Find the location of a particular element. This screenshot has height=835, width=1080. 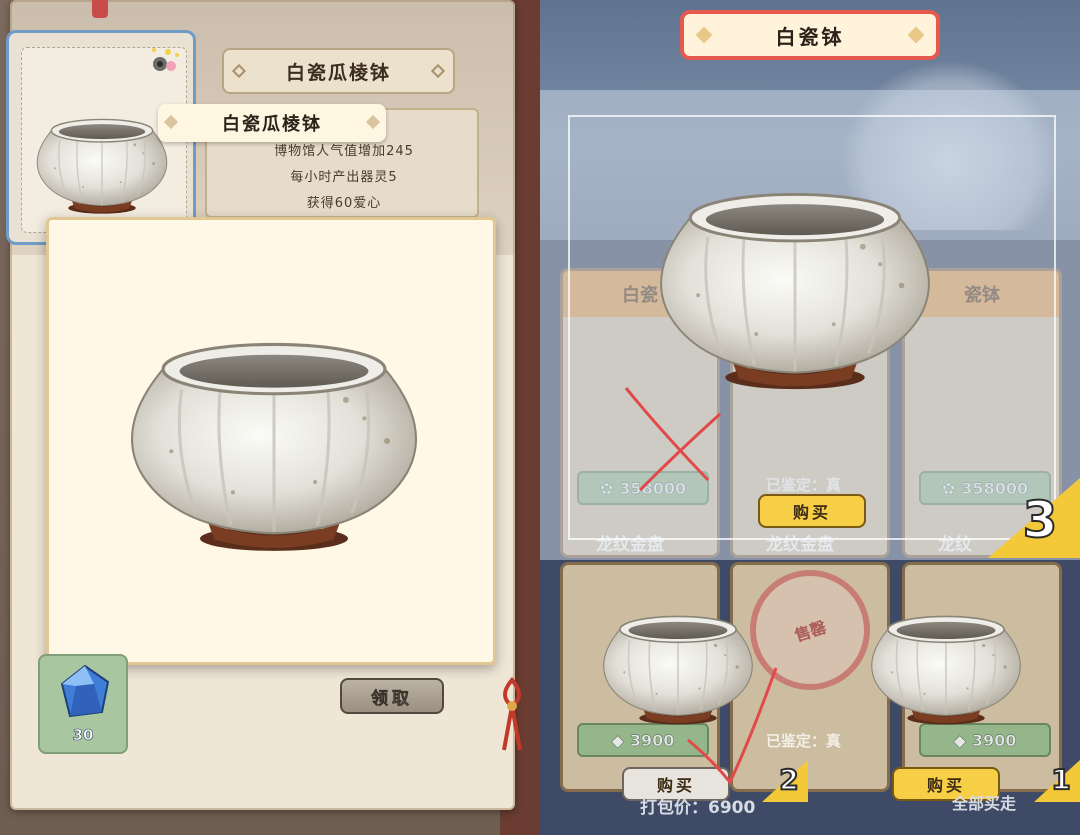

item-title: 白瓷瓜棱钵 is located at coordinates (338, 72).